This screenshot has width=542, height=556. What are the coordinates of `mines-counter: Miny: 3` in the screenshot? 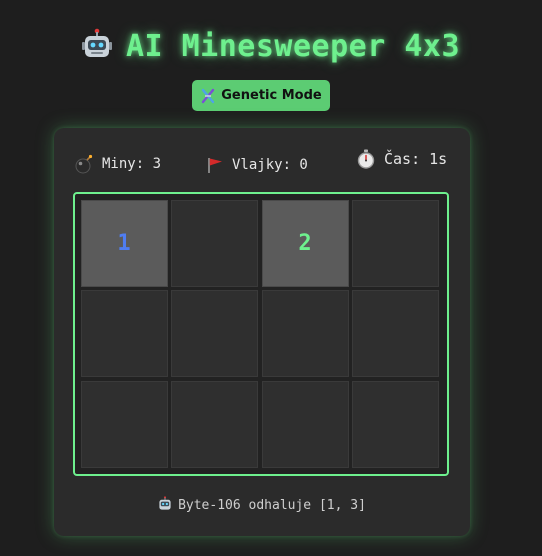 It's located at (117, 164).